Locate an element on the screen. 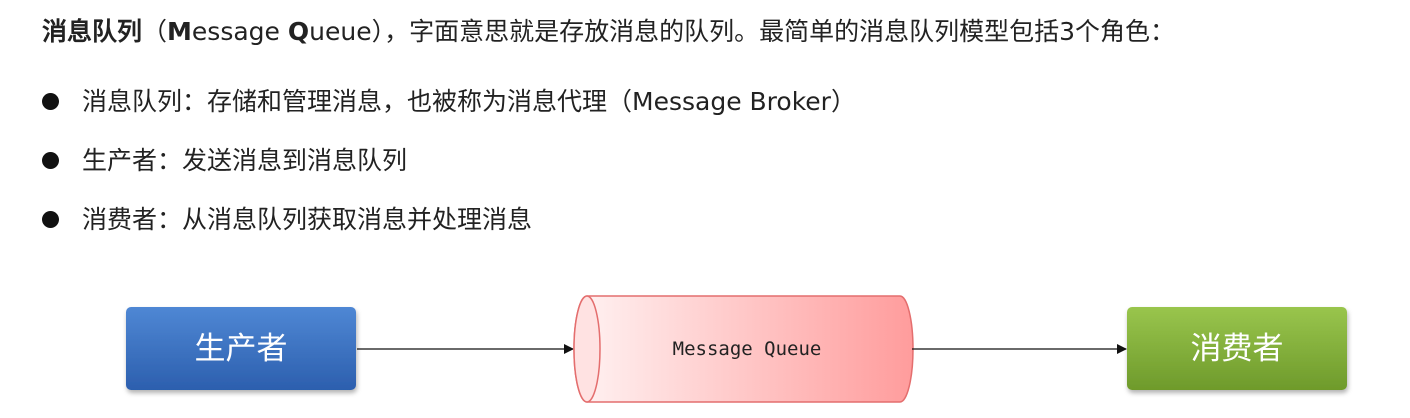  queue-node: Message Queue is located at coordinates (743, 349).